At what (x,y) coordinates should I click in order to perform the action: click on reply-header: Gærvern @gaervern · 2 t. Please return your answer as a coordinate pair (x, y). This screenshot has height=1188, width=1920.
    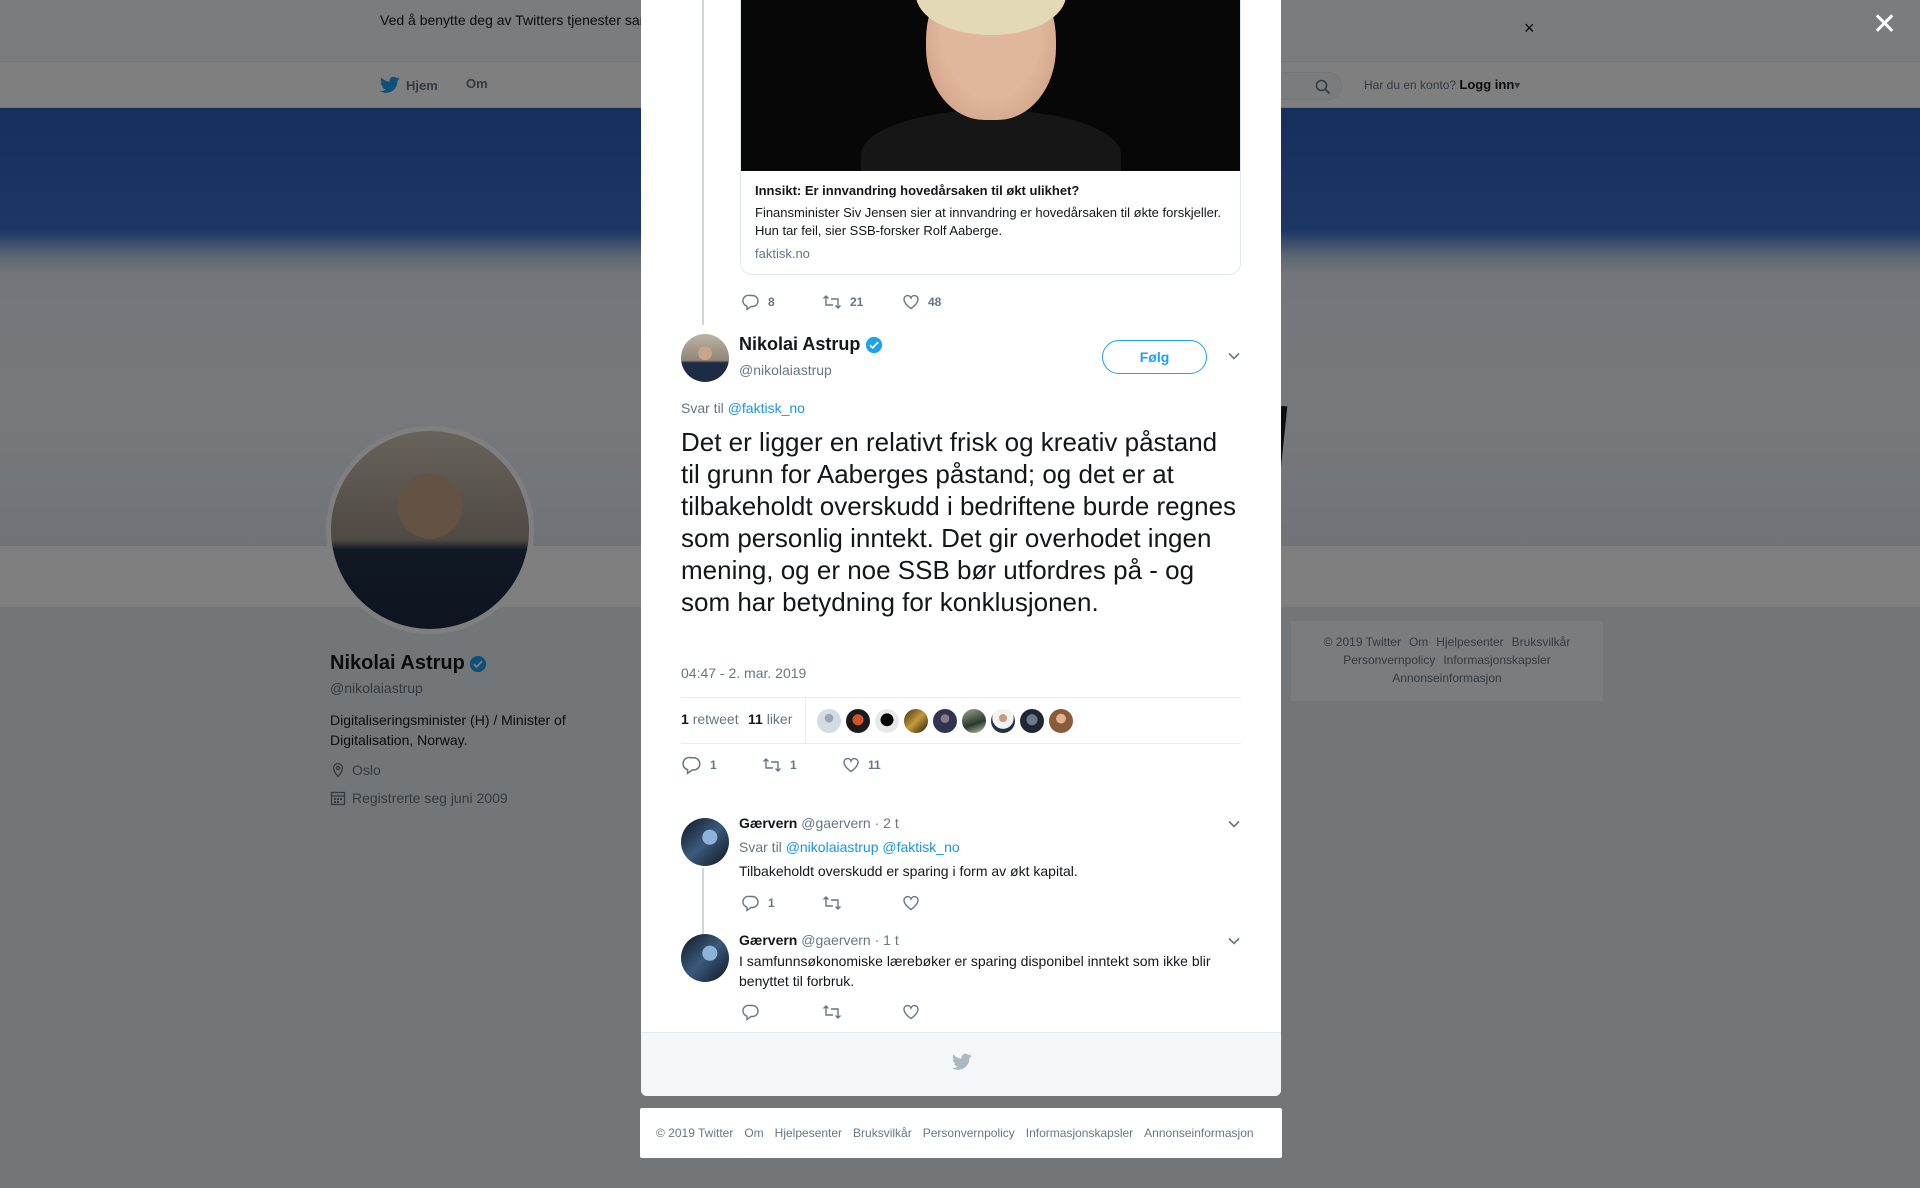
    Looking at the image, I should click on (819, 823).